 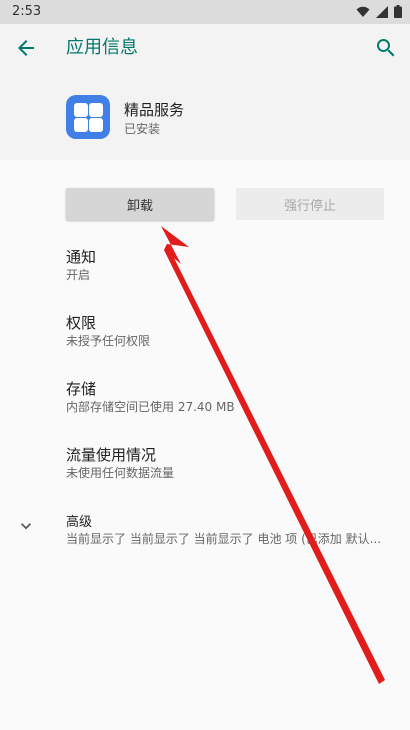 I want to click on app-header: 精品服务 已安装, so click(x=205, y=116).